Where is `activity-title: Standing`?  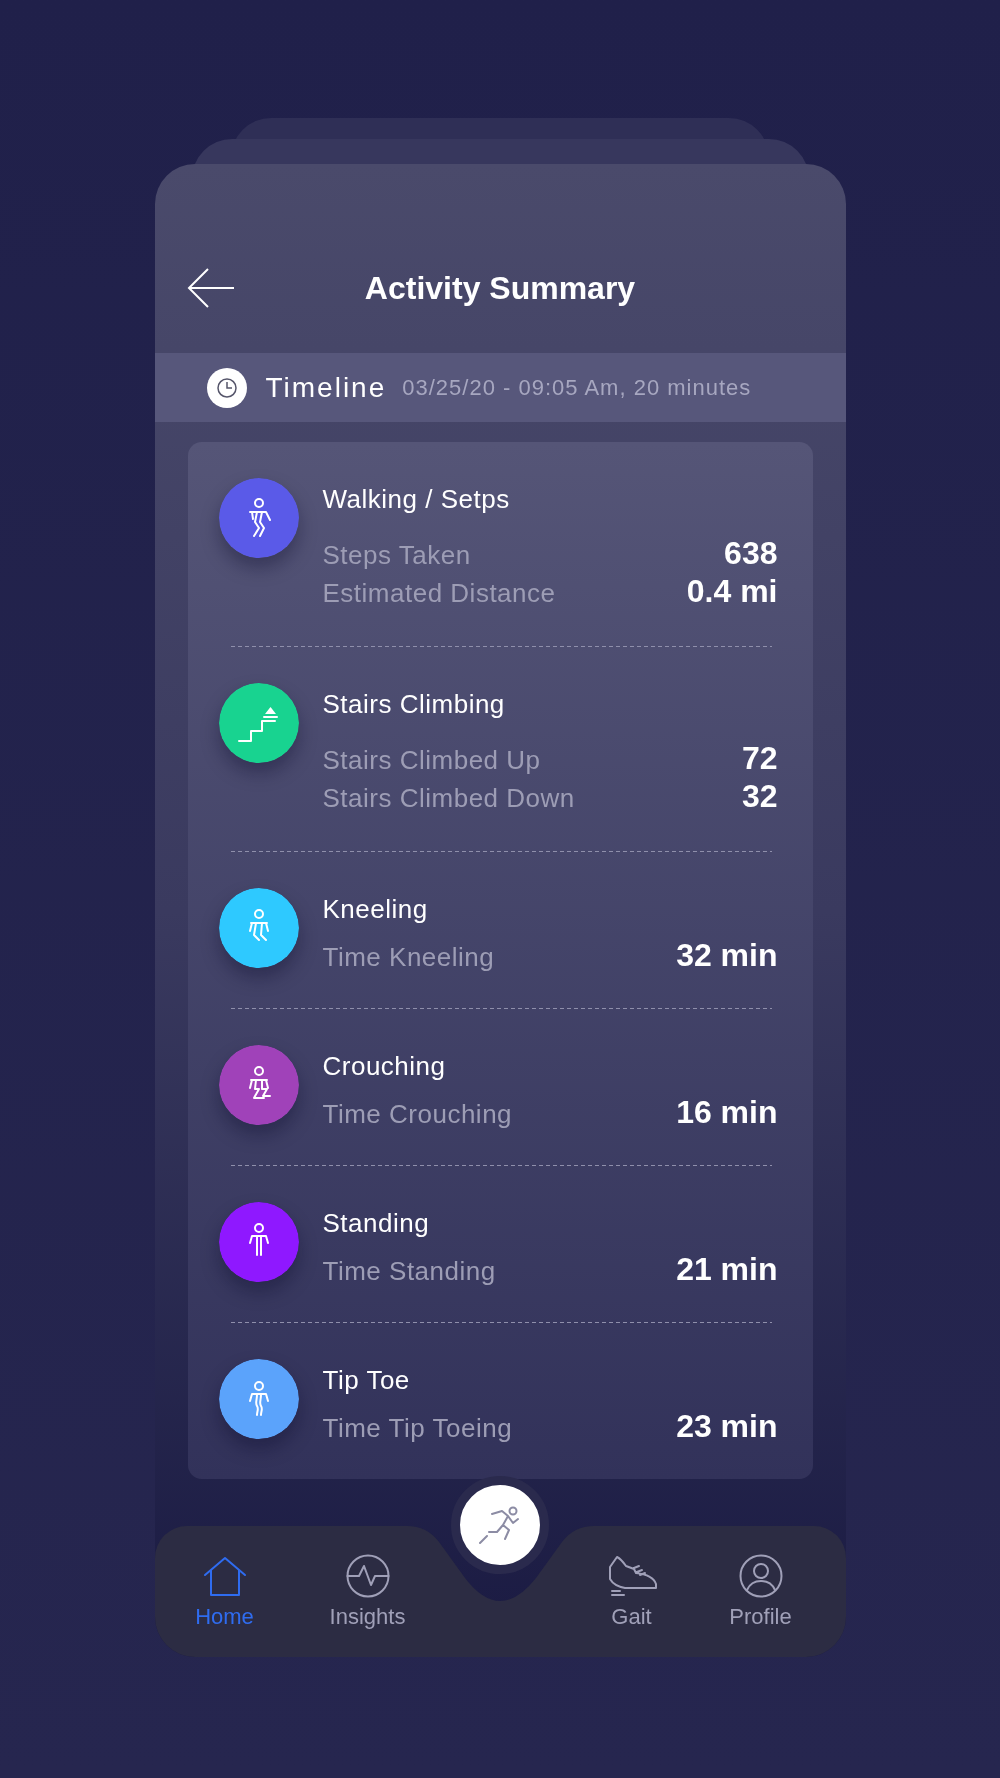
activity-title: Standing is located at coordinates (376, 1223).